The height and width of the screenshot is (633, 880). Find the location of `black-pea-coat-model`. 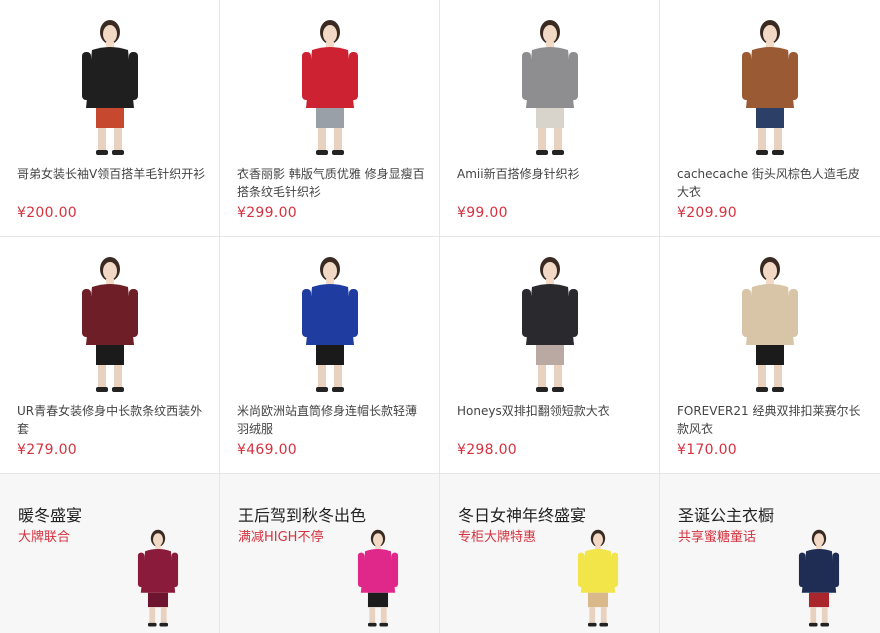

black-pea-coat-model is located at coordinates (550, 324).